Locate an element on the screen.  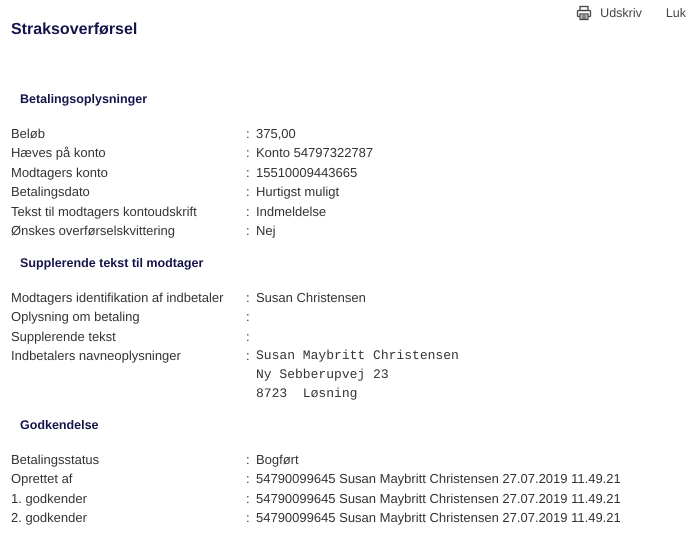
field-label: Supplerende tekst is located at coordinates (64, 337).